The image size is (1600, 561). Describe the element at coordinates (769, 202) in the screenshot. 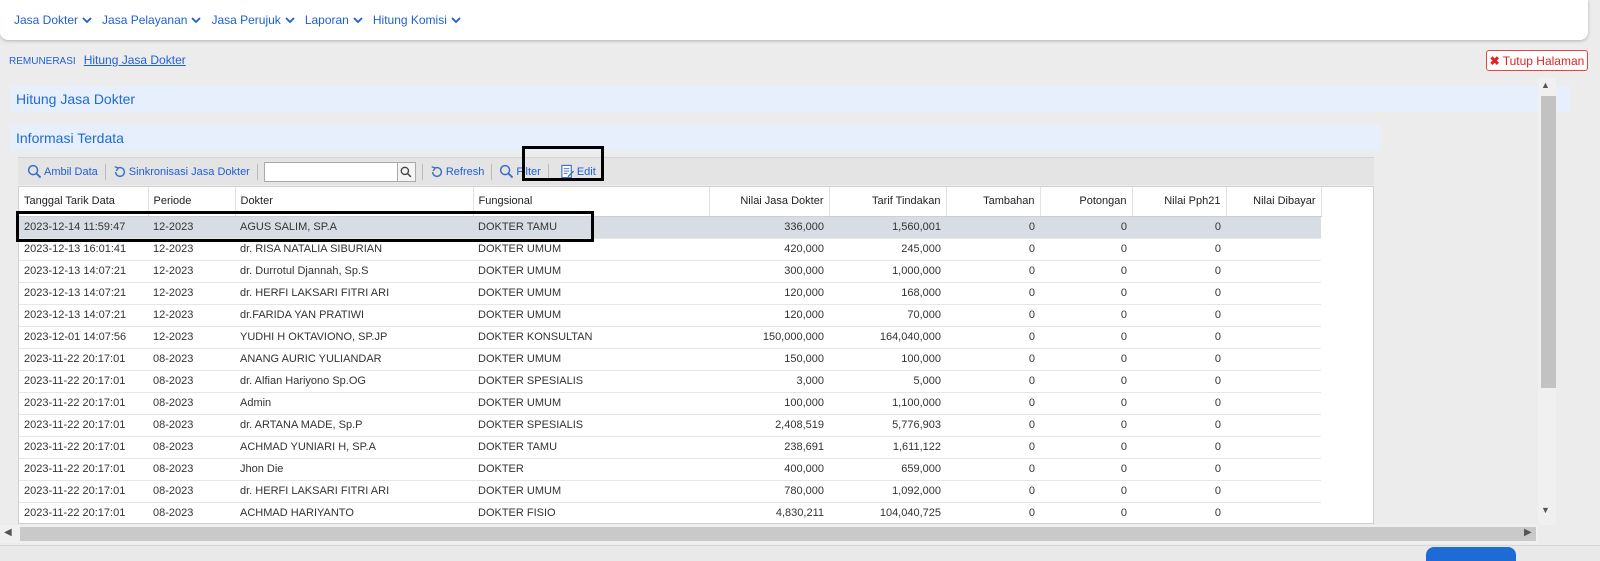

I see `column-header: Nilai Jasa Dokter` at that location.